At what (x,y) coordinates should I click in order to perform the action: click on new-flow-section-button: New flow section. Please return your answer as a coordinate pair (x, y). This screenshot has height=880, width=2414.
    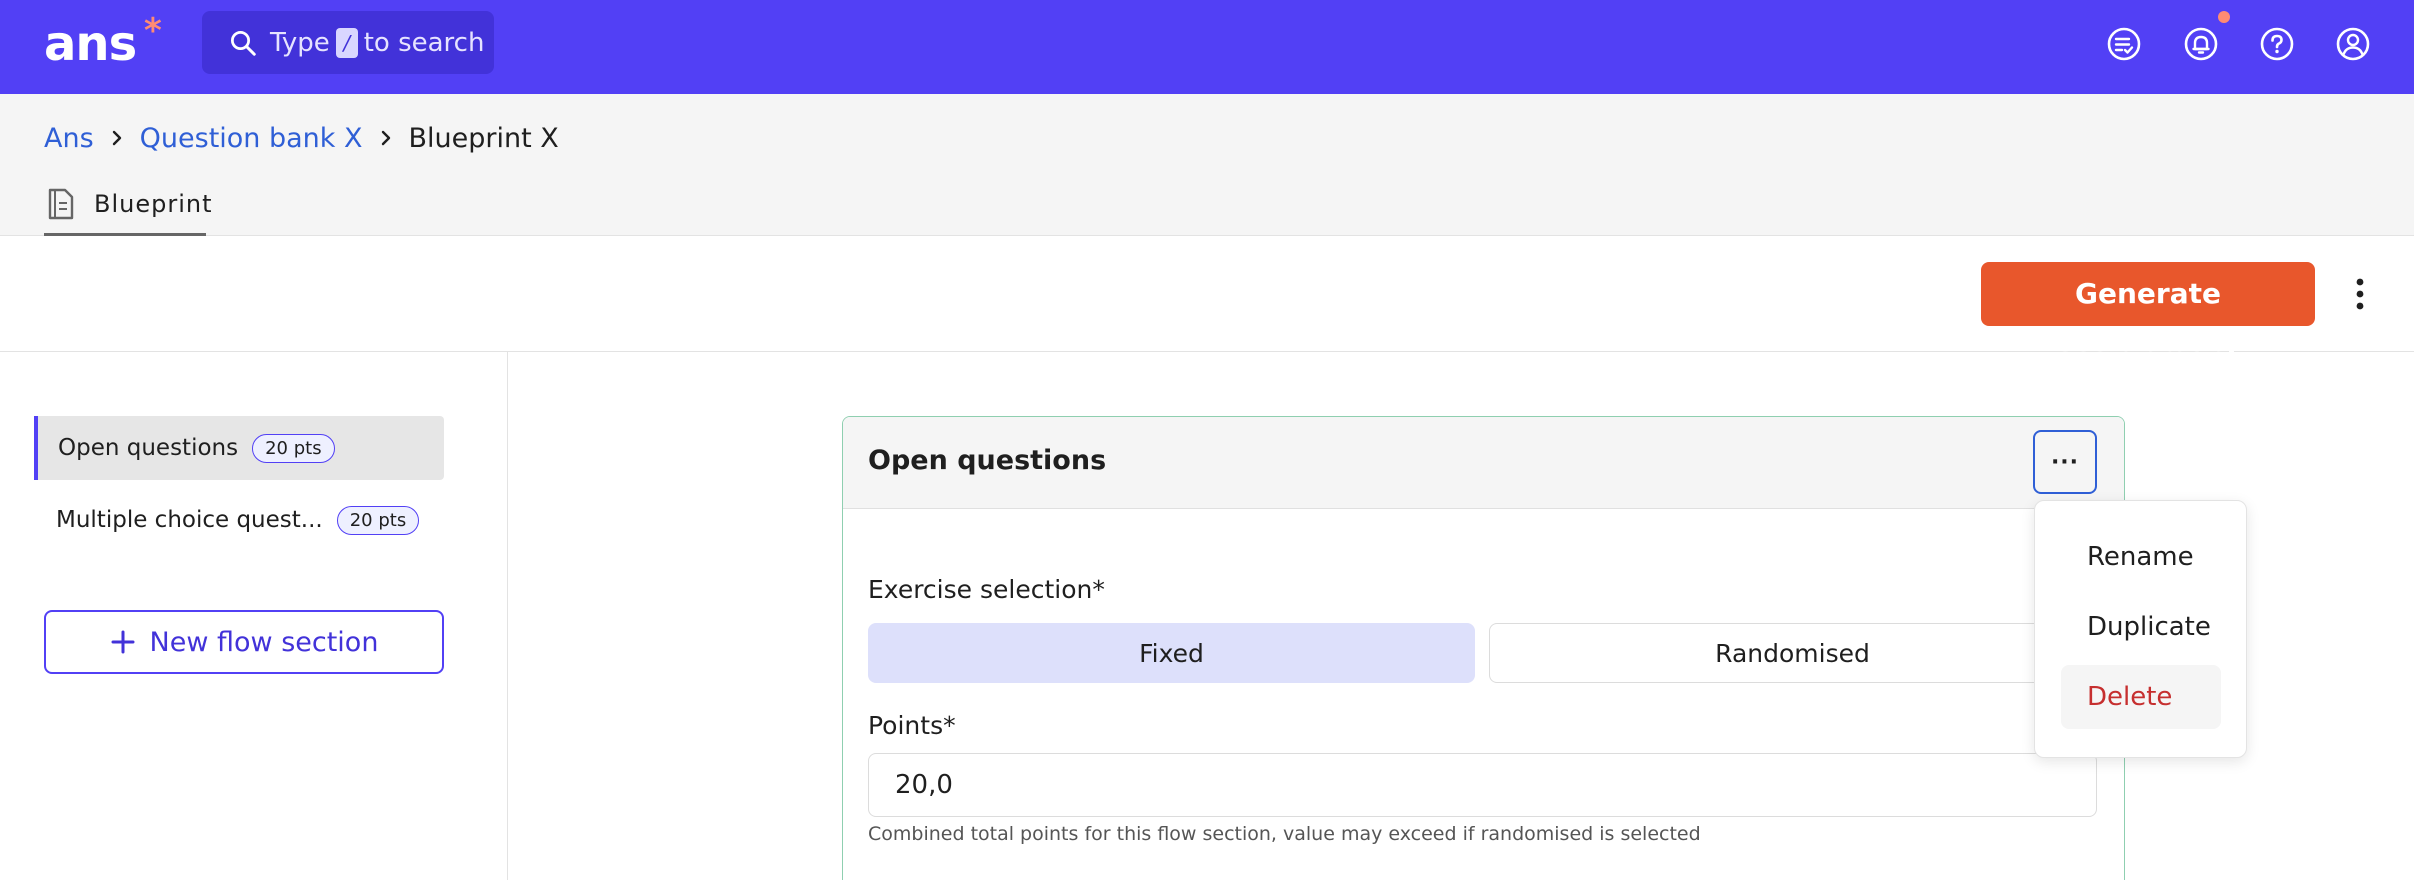
    Looking at the image, I should click on (244, 642).